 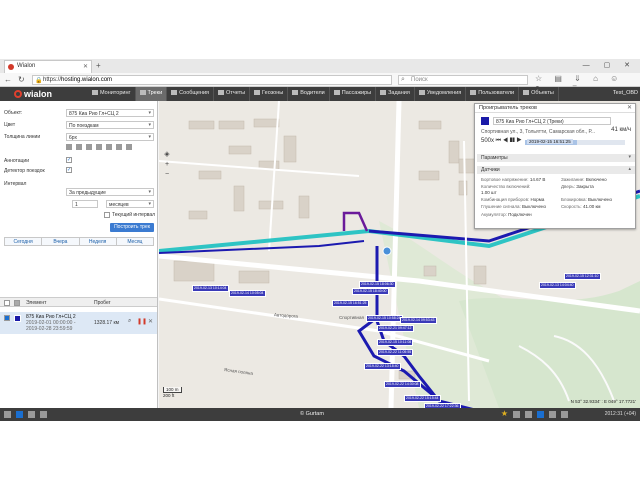 What do you see at coordinates (7, 318) in the screenshot?
I see `row-checkbox` at bounding box center [7, 318].